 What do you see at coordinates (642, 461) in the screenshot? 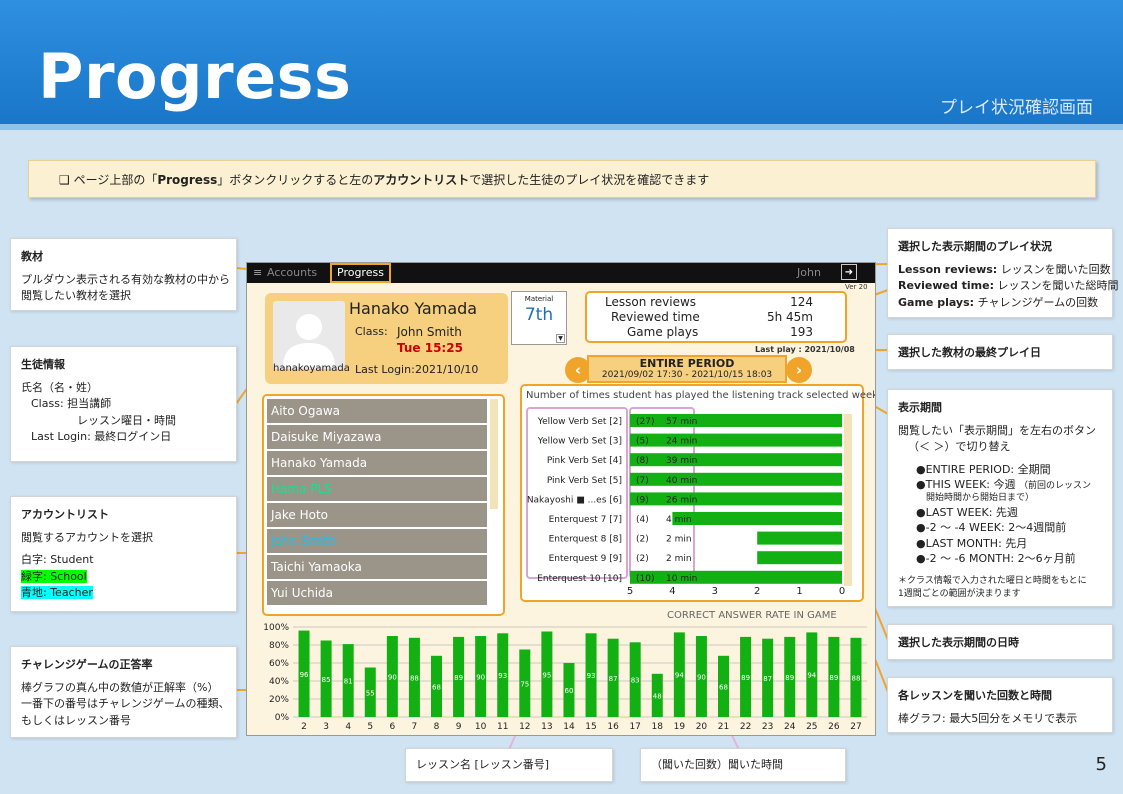
I see `play-count-label: (8)` at bounding box center [642, 461].